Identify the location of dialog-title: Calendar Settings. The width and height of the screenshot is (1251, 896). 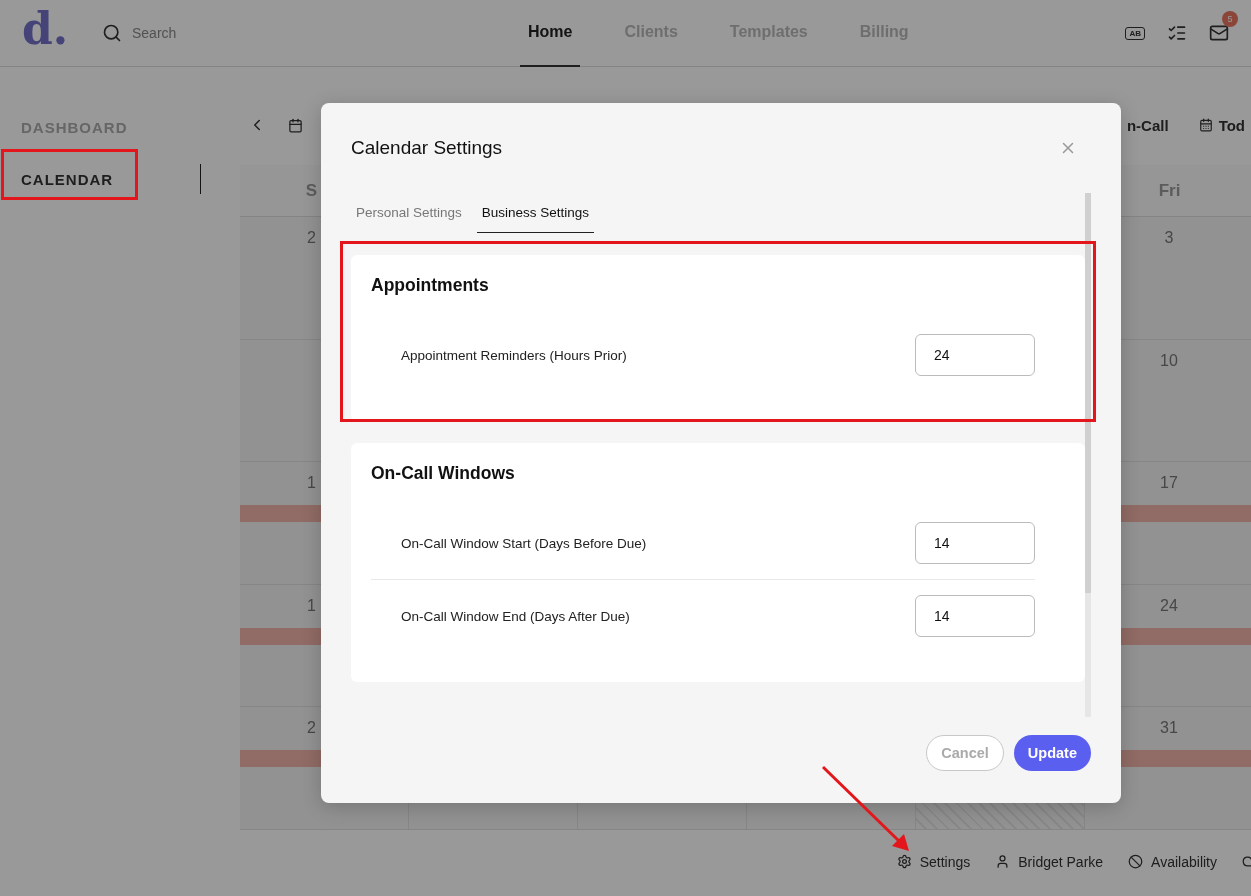
(427, 148).